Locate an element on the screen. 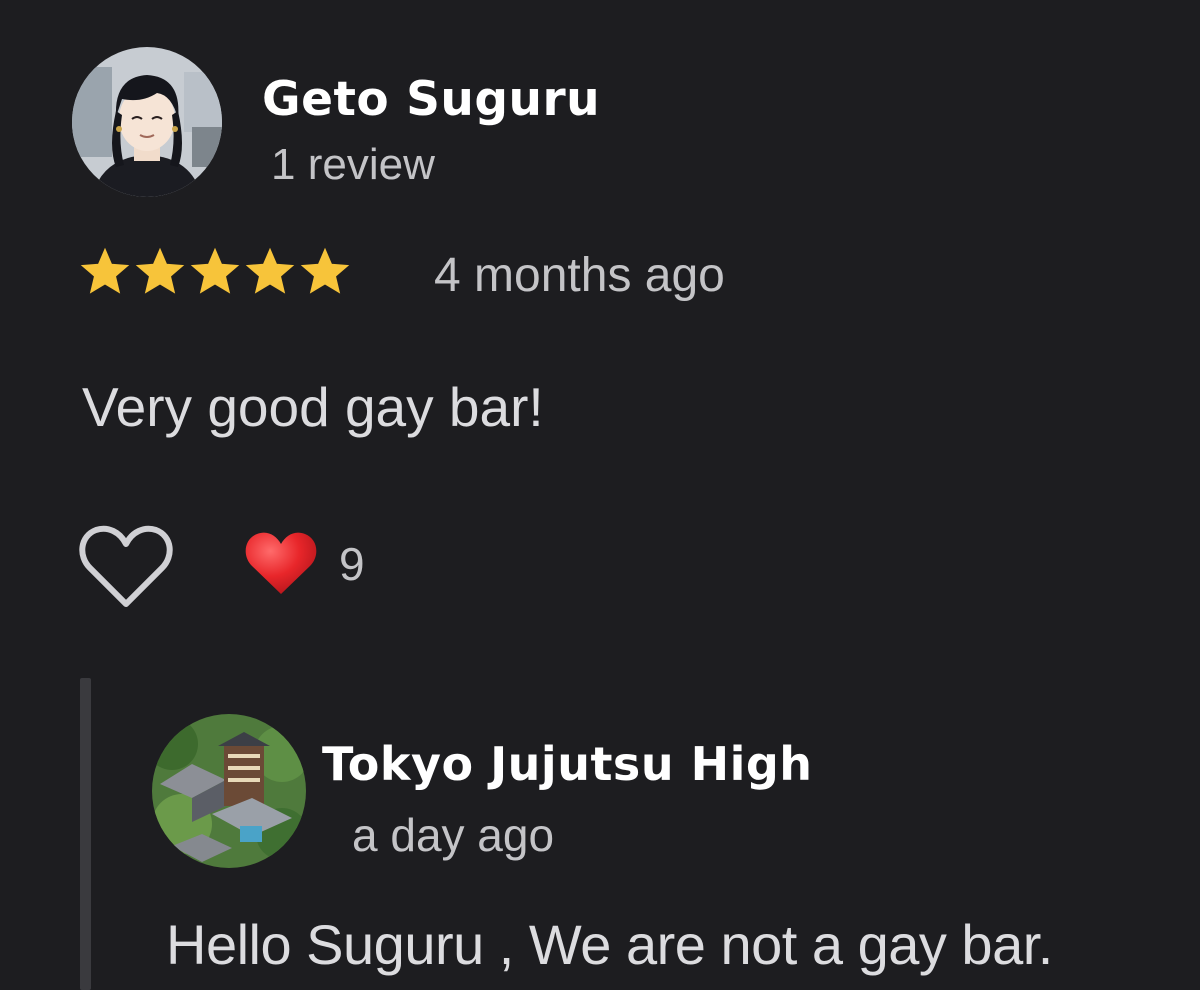 This screenshot has width=1200, height=990. heart-outline-icon is located at coordinates (126, 566).